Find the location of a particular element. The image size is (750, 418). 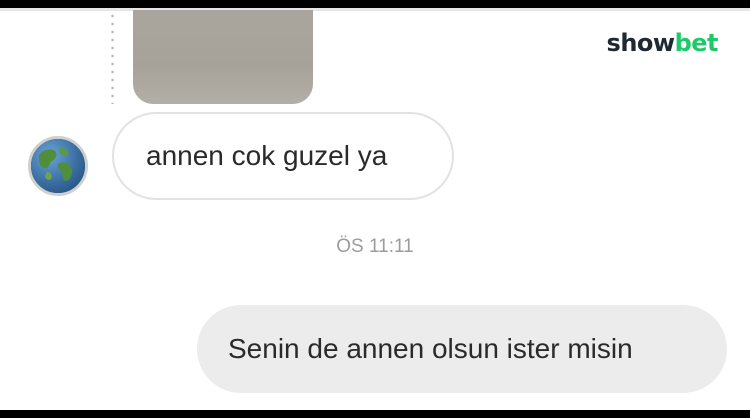

top-divider is located at coordinates (375, 9).